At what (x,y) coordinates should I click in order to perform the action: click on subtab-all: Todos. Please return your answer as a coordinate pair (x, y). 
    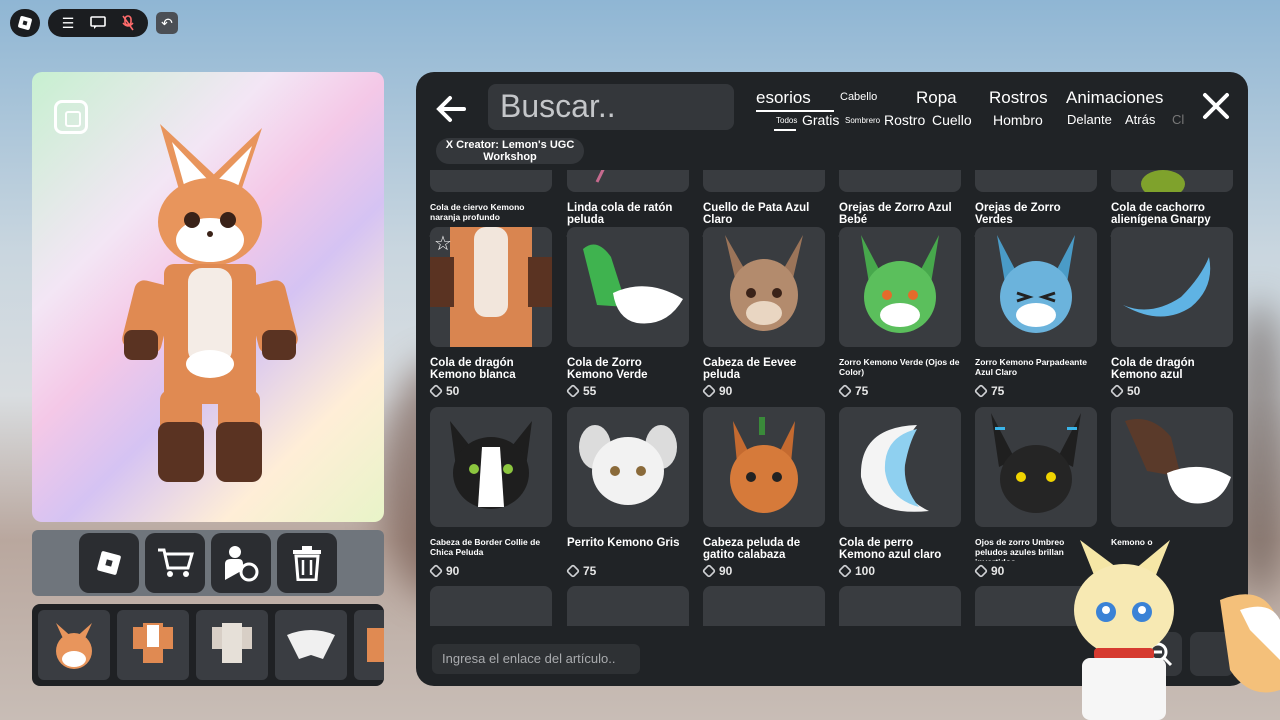
    Looking at the image, I should click on (786, 120).